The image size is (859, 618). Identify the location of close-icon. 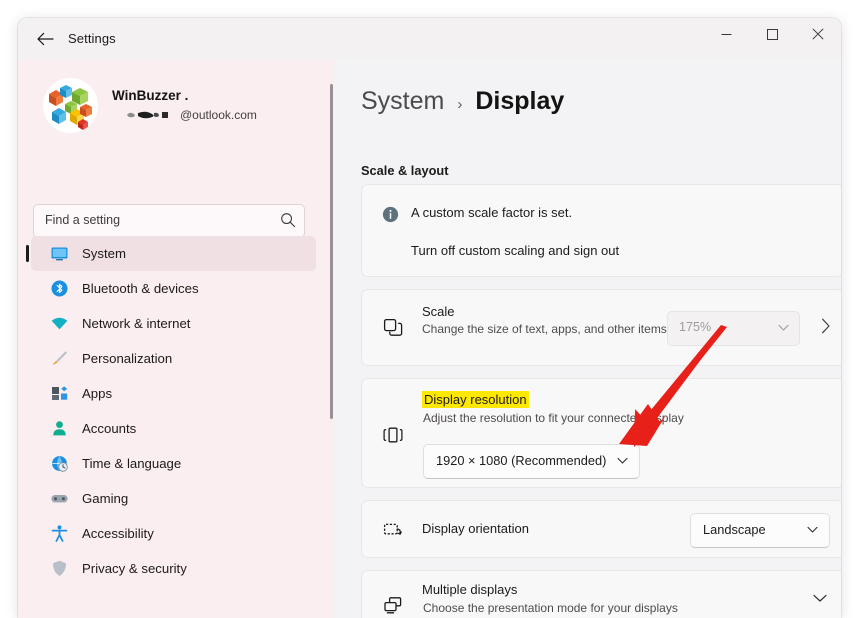
(818, 34).